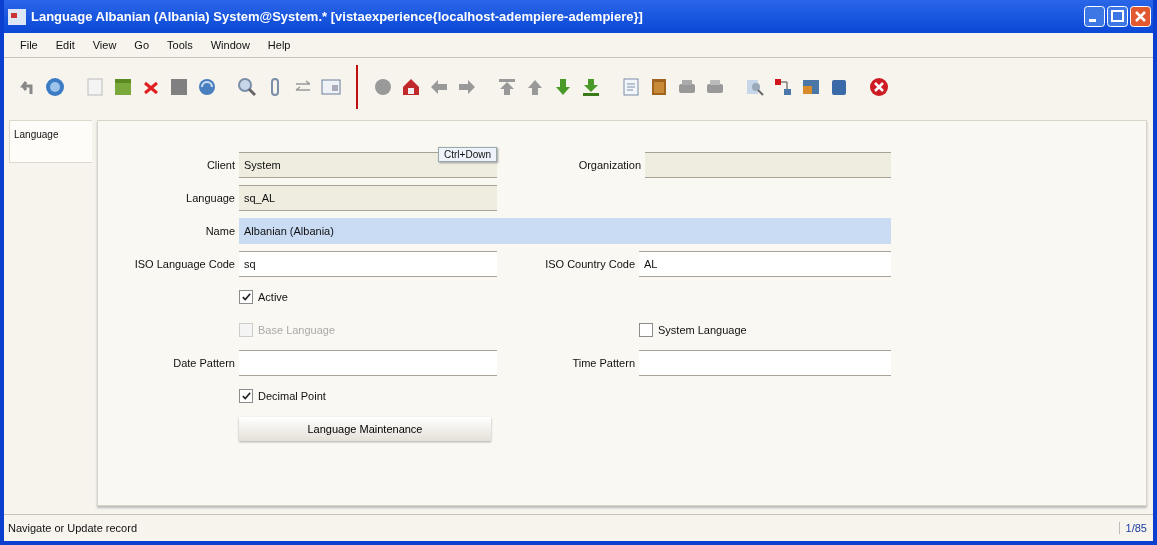  I want to click on record-counter: 1/85, so click(1135, 528).